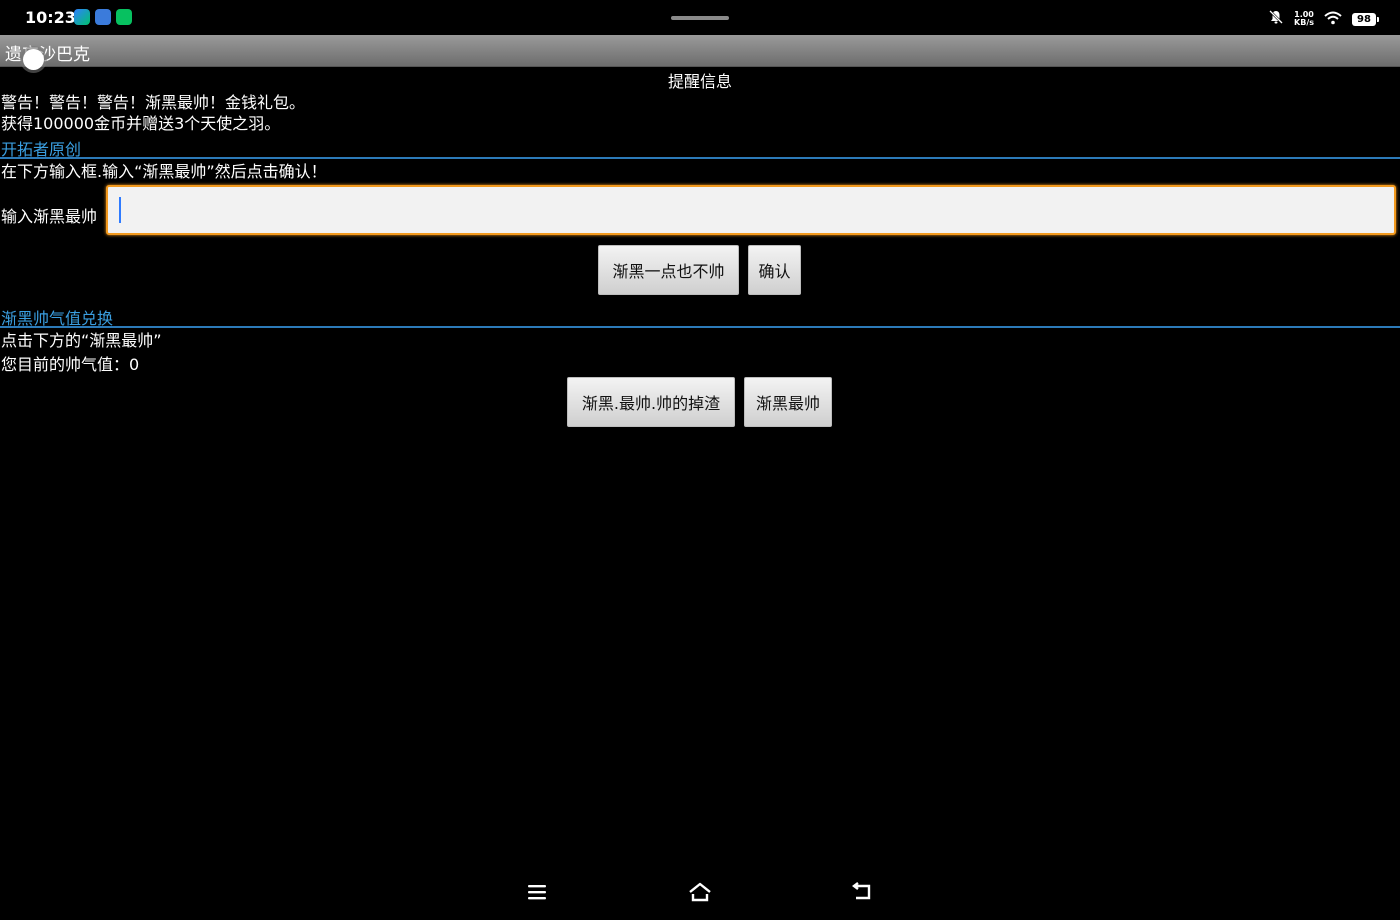  I want to click on warning-line-1: 警告！警告！警告！渐黑最帅！金钱礼包。, so click(153, 102).